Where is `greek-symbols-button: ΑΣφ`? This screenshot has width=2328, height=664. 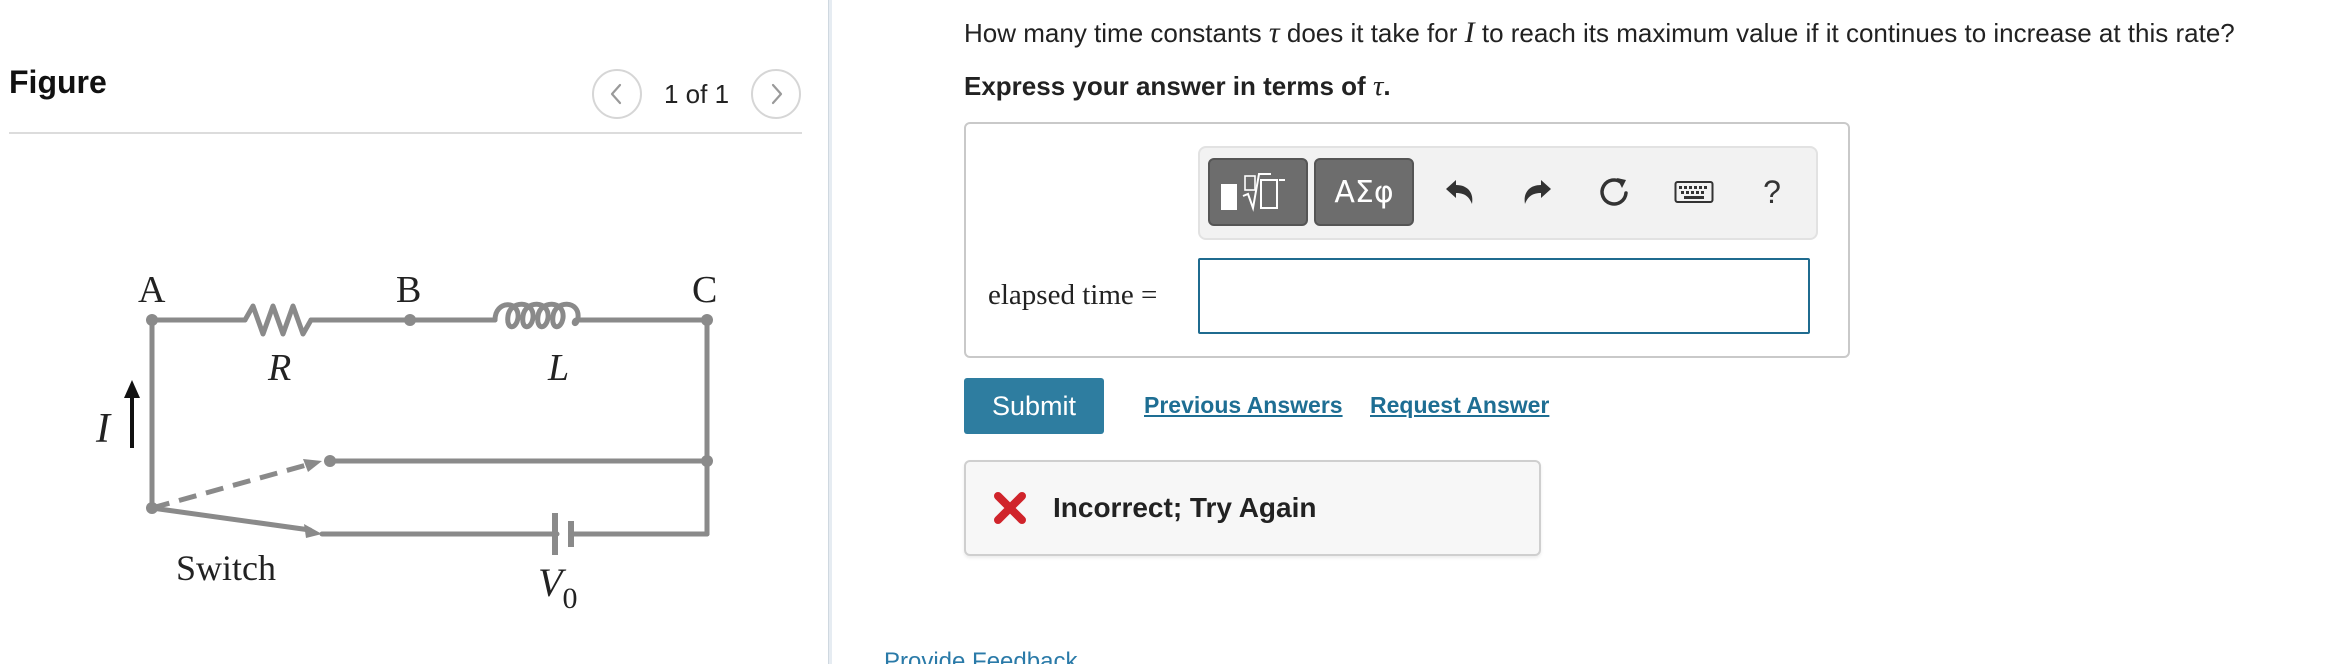
greek-symbols-button: ΑΣφ is located at coordinates (1364, 192).